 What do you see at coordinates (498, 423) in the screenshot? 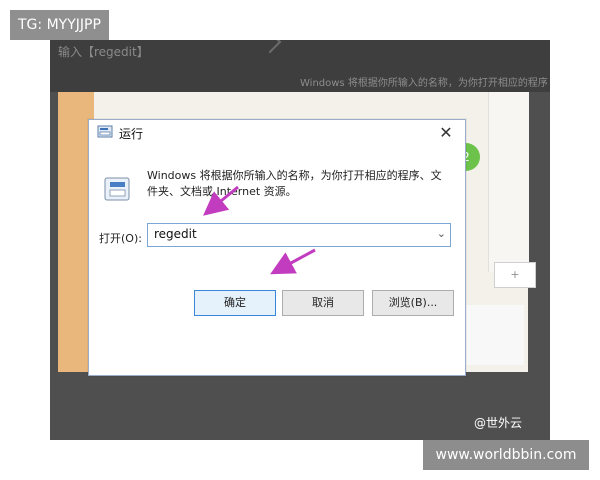
I see `watermark-text: @世外云` at bounding box center [498, 423].